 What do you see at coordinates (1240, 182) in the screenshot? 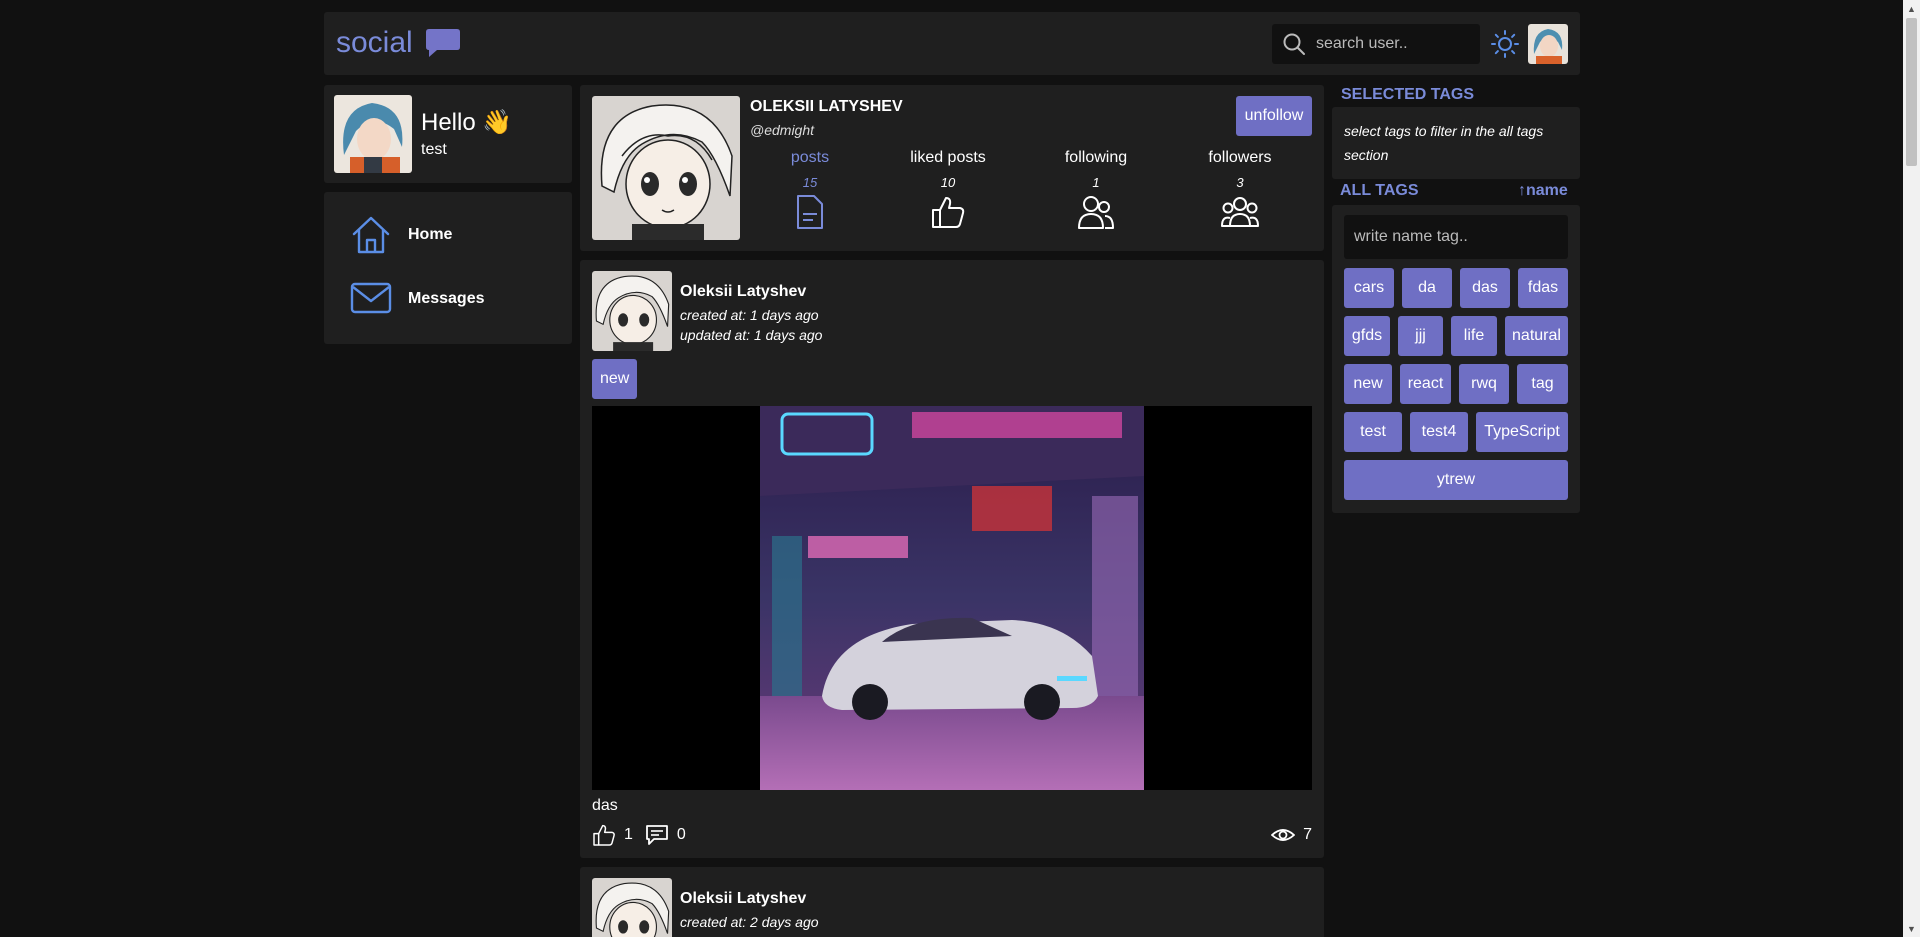
I see `stat-followers-count: 3` at bounding box center [1240, 182].